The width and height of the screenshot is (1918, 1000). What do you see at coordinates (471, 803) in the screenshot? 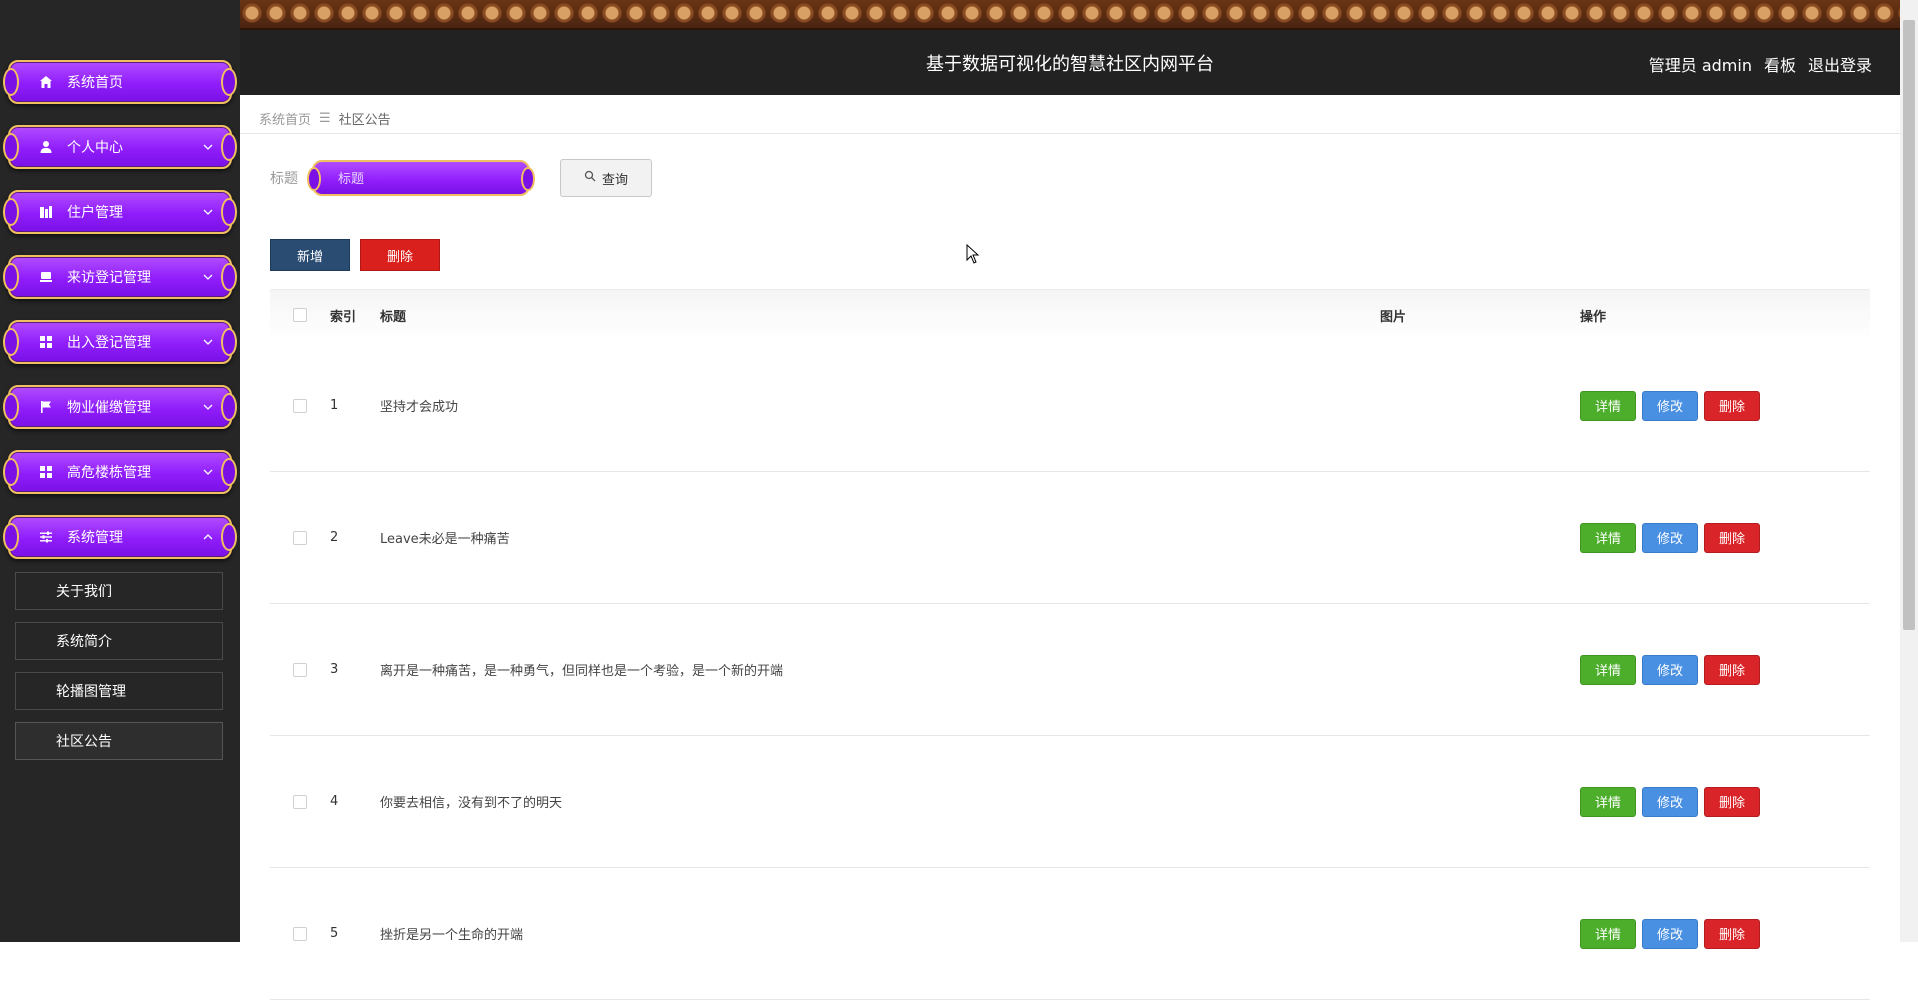
I see `row-title: 你要去相信，没有到不了的明天` at bounding box center [471, 803].